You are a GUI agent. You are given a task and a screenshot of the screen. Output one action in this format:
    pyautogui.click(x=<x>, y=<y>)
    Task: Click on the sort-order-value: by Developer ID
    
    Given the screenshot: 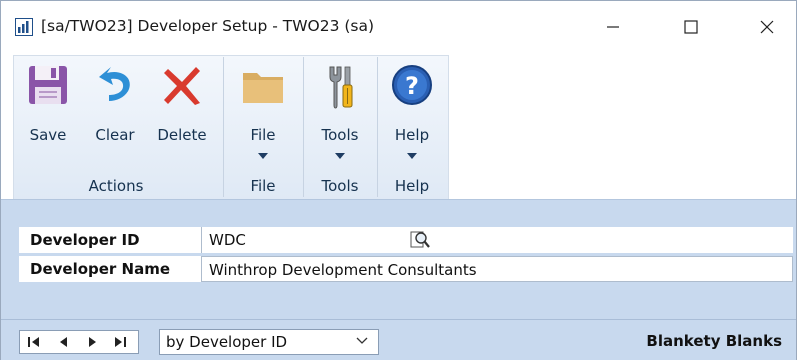 What is the action you would take?
    pyautogui.click(x=227, y=342)
    